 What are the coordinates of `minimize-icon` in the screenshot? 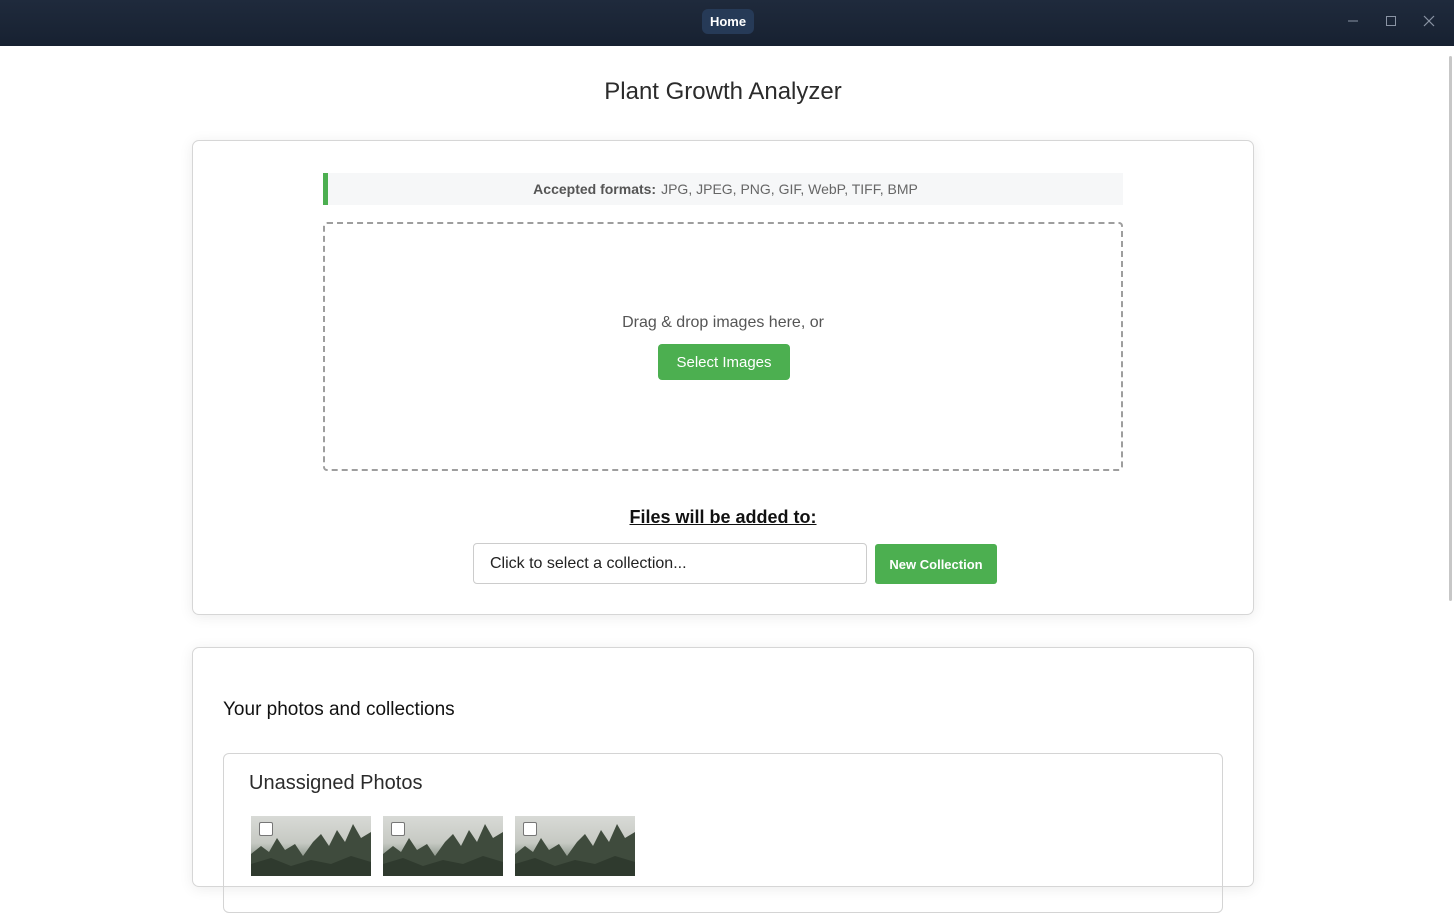 It's located at (1353, 21).